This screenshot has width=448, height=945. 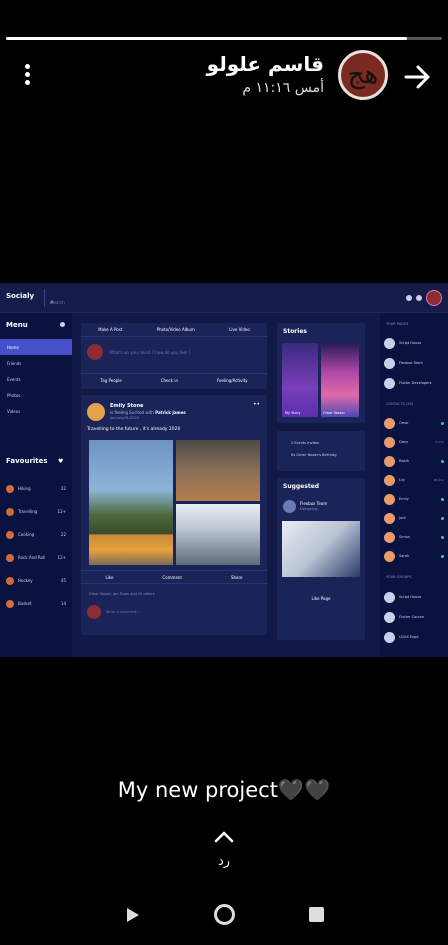 I want to click on story-progress-bar, so click(x=224, y=38).